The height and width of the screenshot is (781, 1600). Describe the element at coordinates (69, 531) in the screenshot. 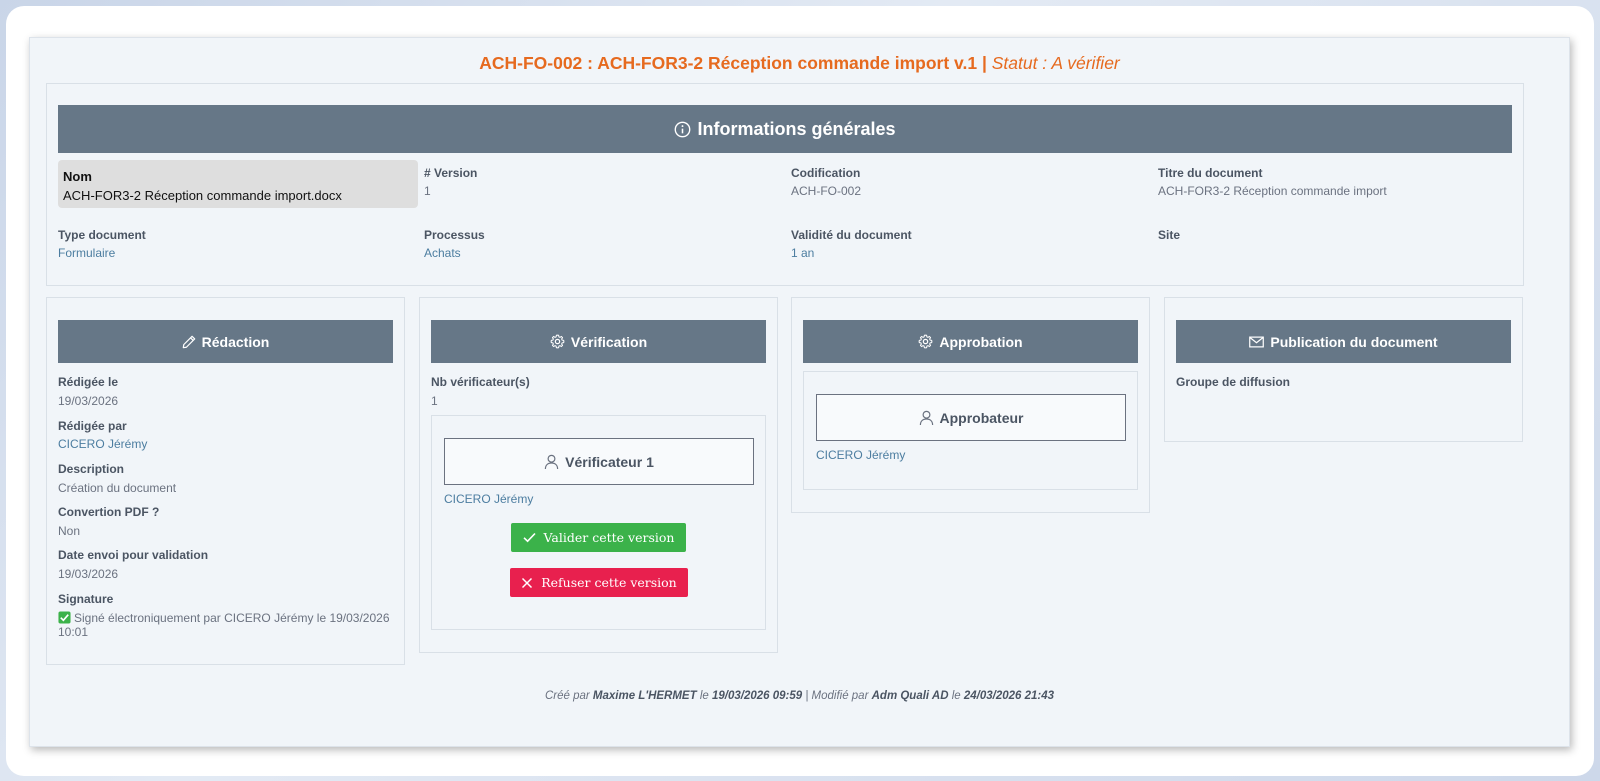

I see `pdf-value: Non` at that location.